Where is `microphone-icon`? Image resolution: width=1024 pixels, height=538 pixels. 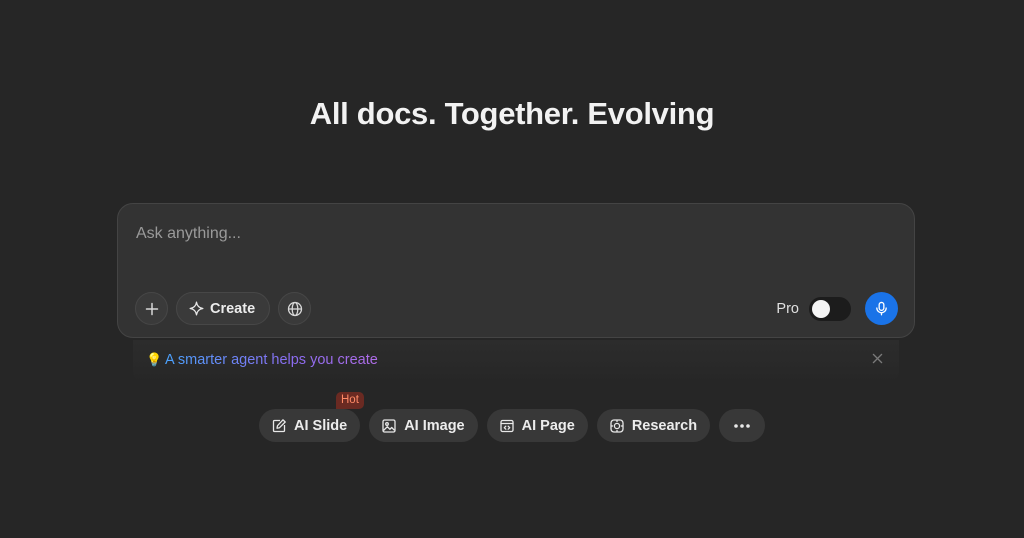
microphone-icon is located at coordinates (881, 308).